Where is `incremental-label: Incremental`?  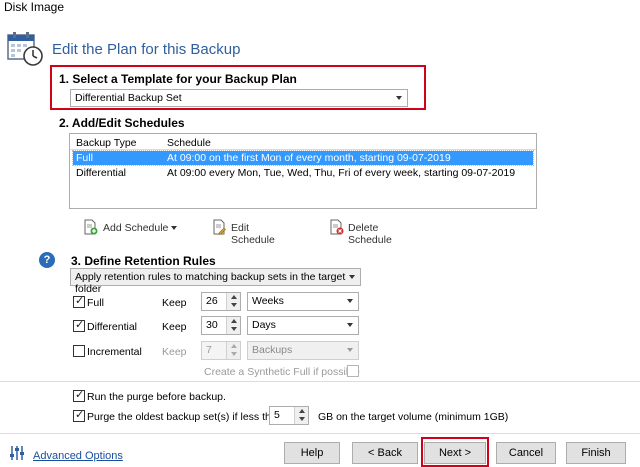
incremental-label: Incremental is located at coordinates (114, 352).